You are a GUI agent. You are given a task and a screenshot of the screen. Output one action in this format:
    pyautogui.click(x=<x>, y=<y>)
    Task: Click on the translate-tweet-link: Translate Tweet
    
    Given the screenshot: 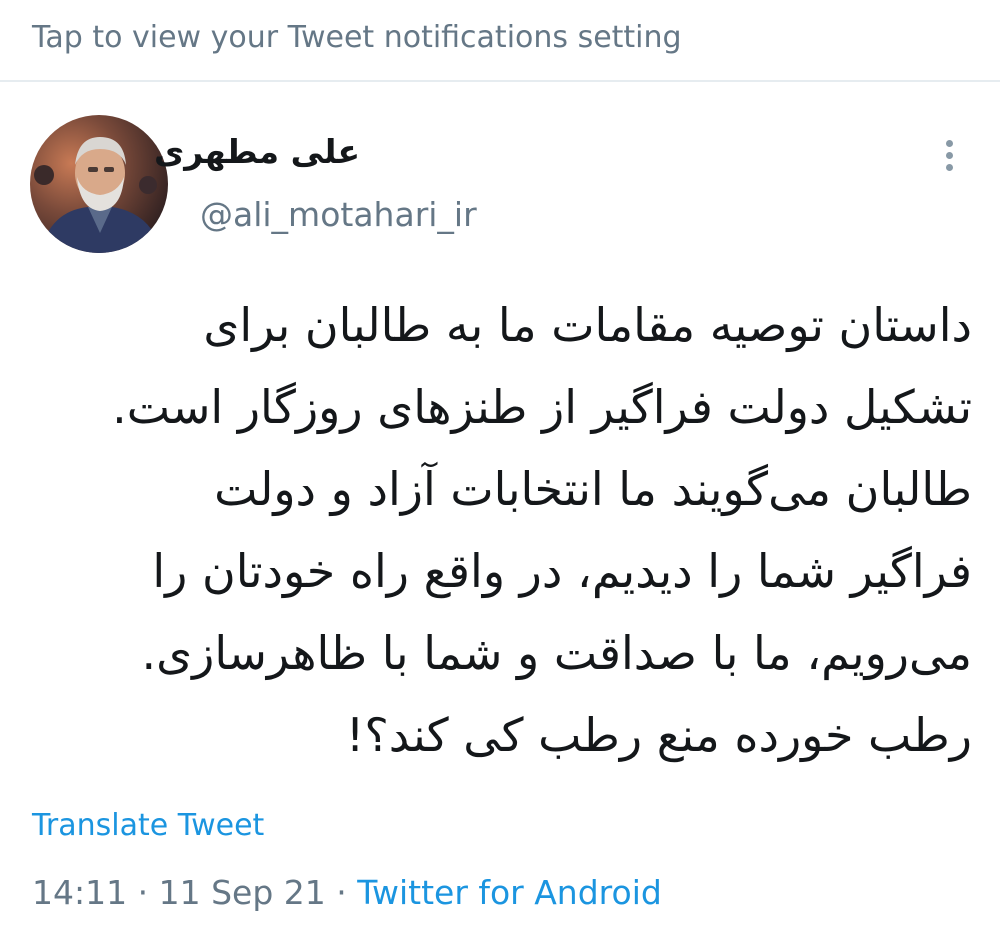 What is the action you would take?
    pyautogui.click(x=148, y=825)
    